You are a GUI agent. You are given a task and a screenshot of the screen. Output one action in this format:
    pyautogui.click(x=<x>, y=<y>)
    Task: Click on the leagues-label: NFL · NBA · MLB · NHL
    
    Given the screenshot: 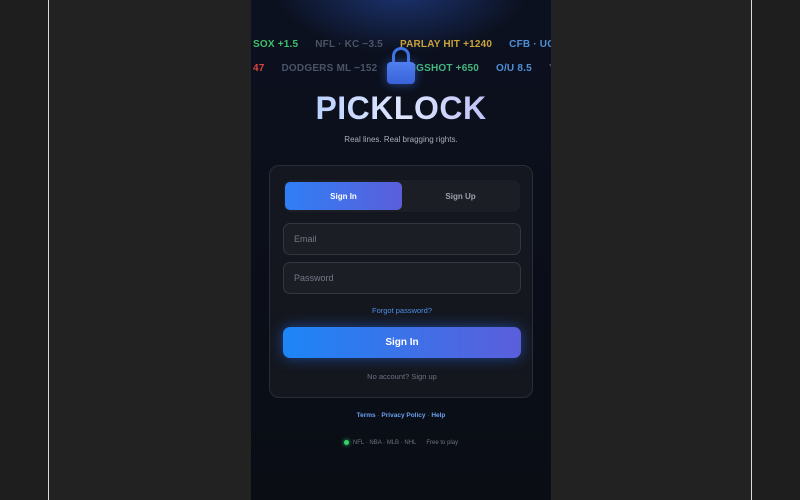 What is the action you would take?
    pyautogui.click(x=384, y=443)
    